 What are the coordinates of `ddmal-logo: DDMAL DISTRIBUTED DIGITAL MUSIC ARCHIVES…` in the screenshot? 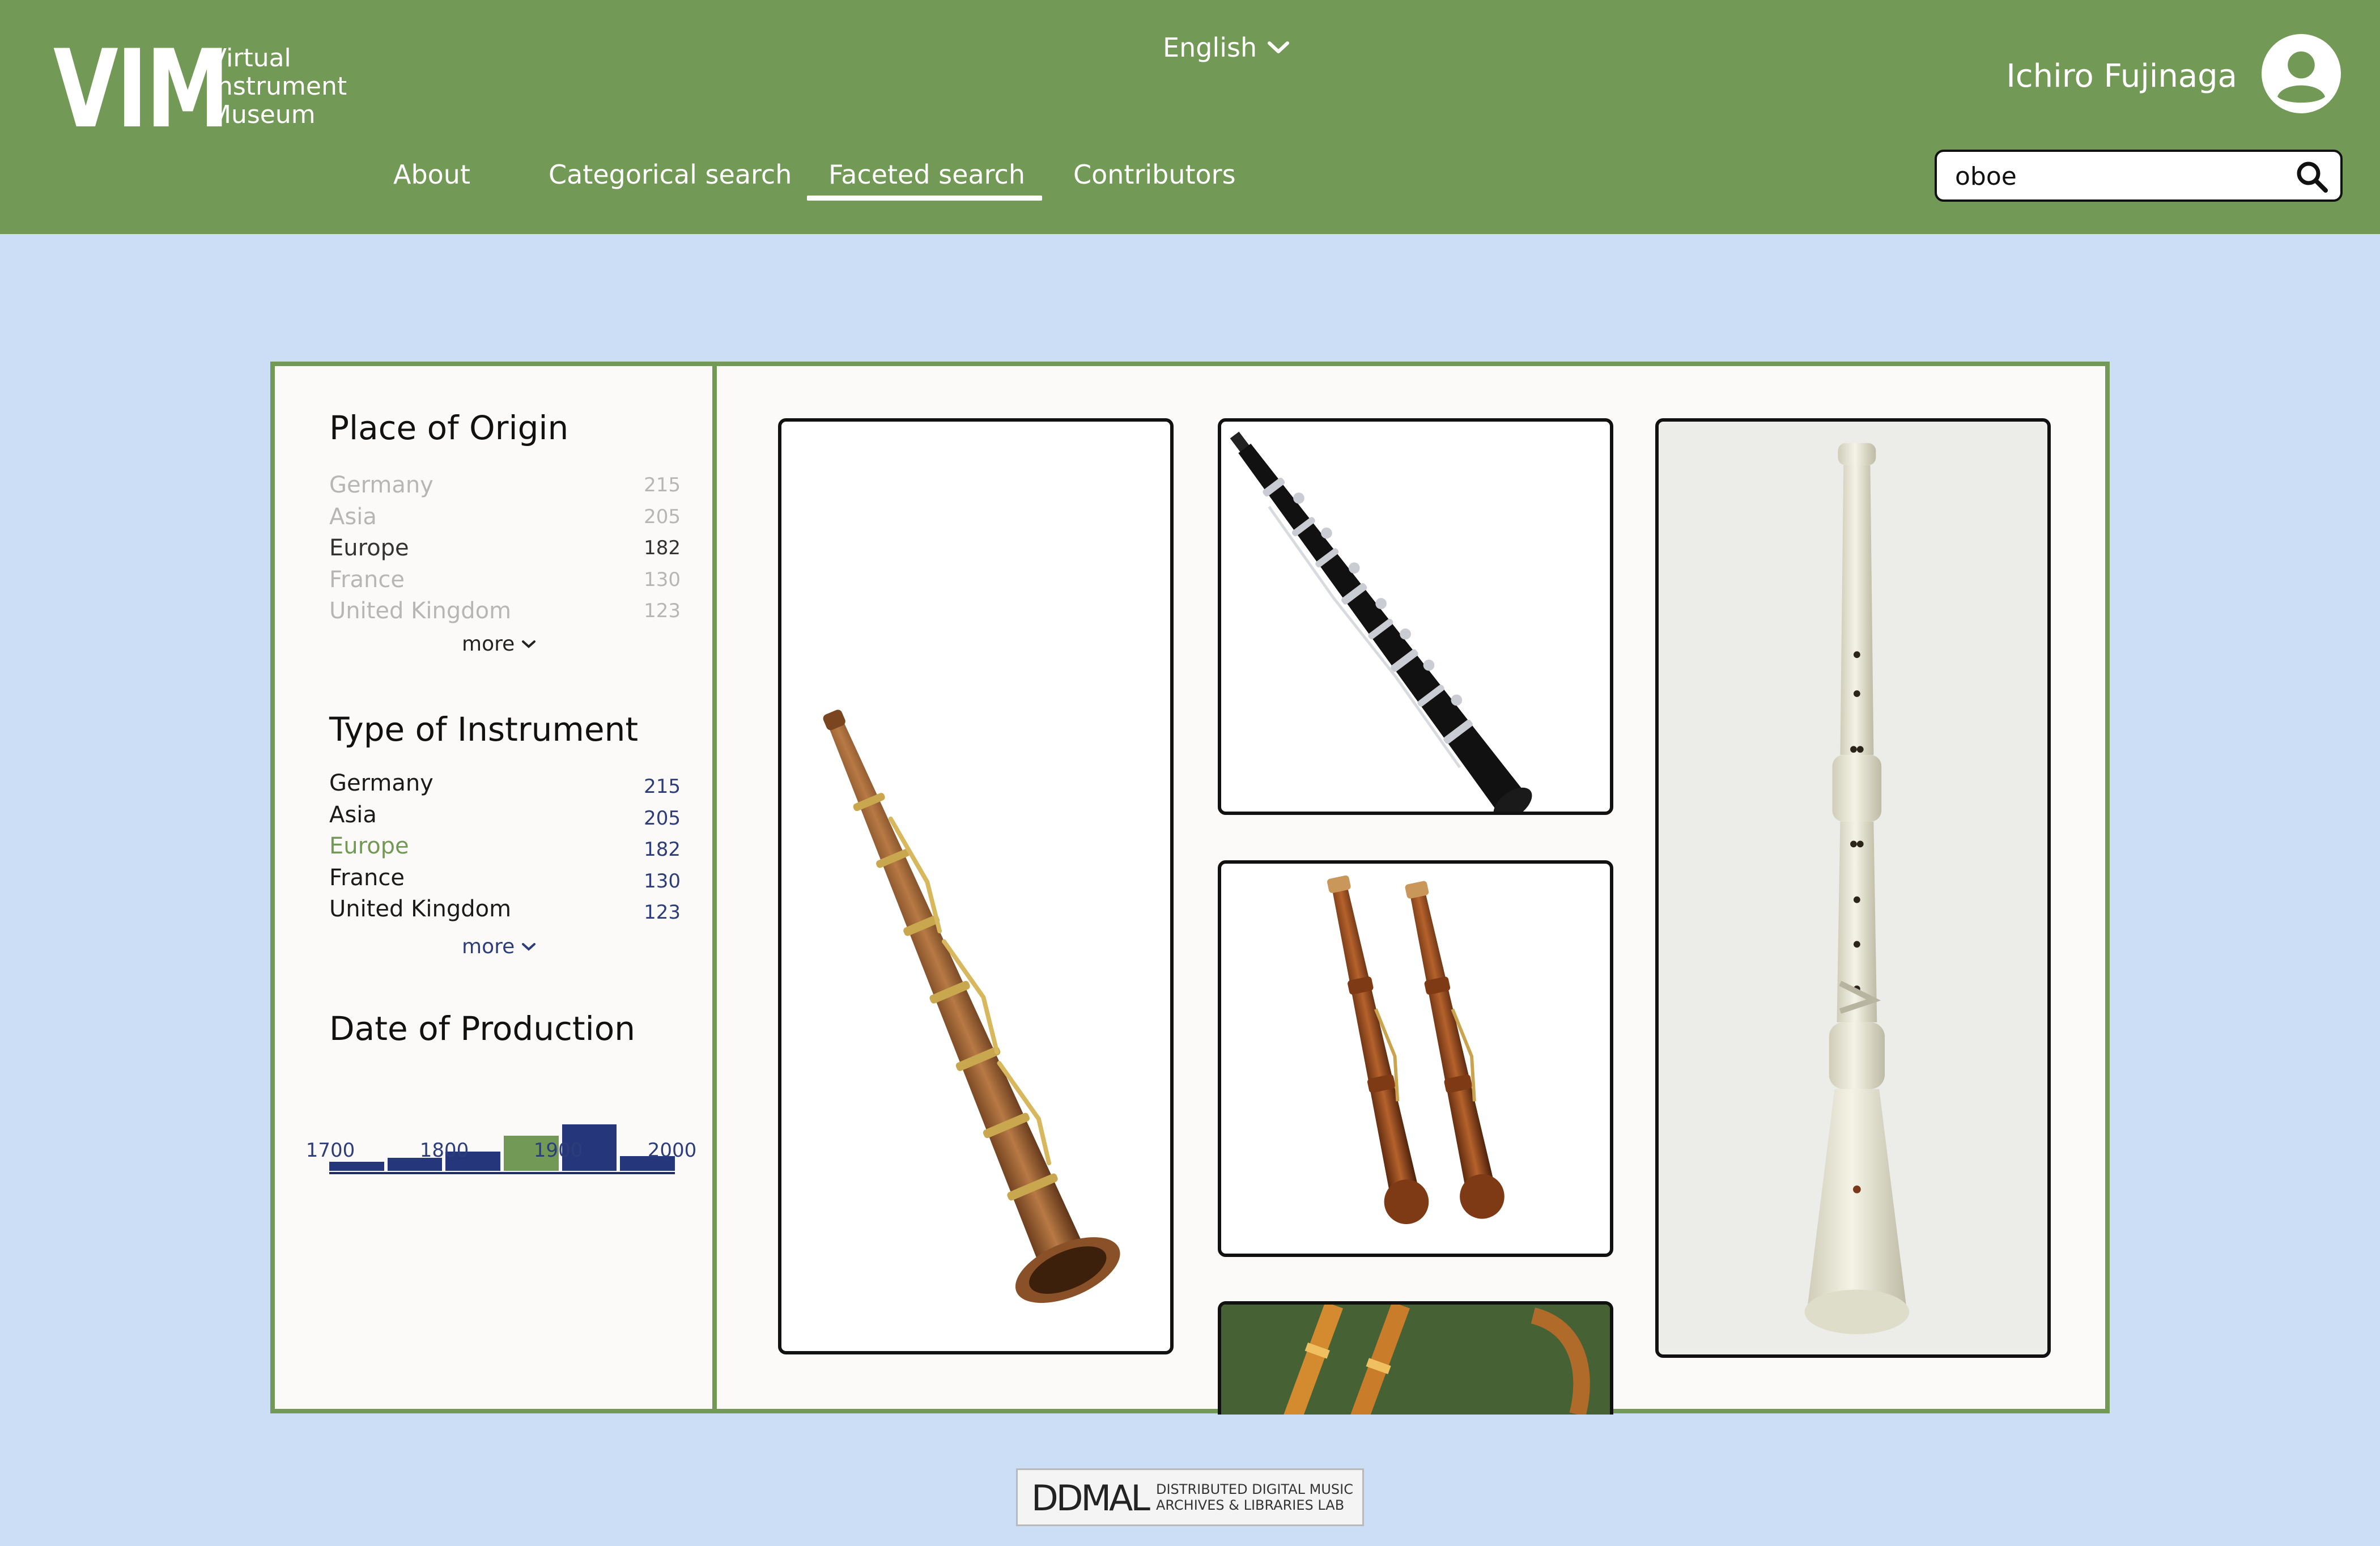 It's located at (1190, 1497).